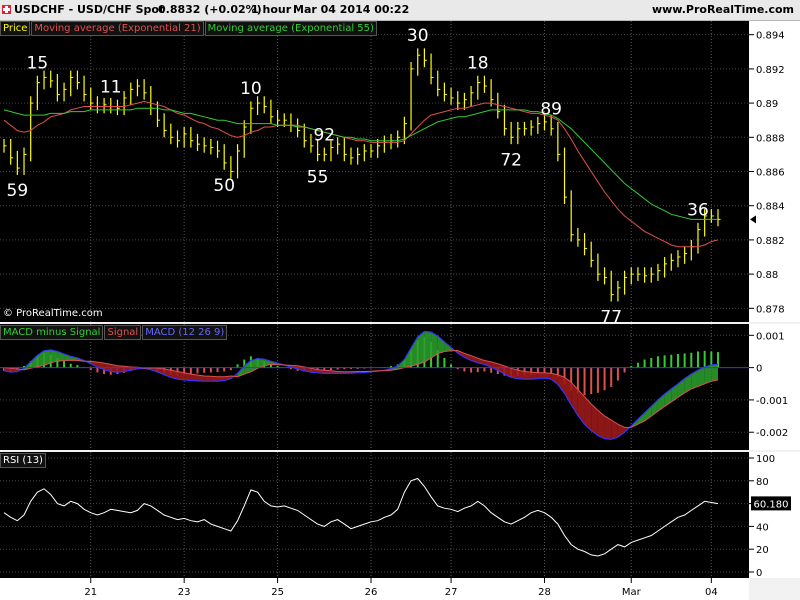 This screenshot has height=600, width=800. What do you see at coordinates (770, 173) in the screenshot?
I see `price-tick-label: 0.886` at bounding box center [770, 173].